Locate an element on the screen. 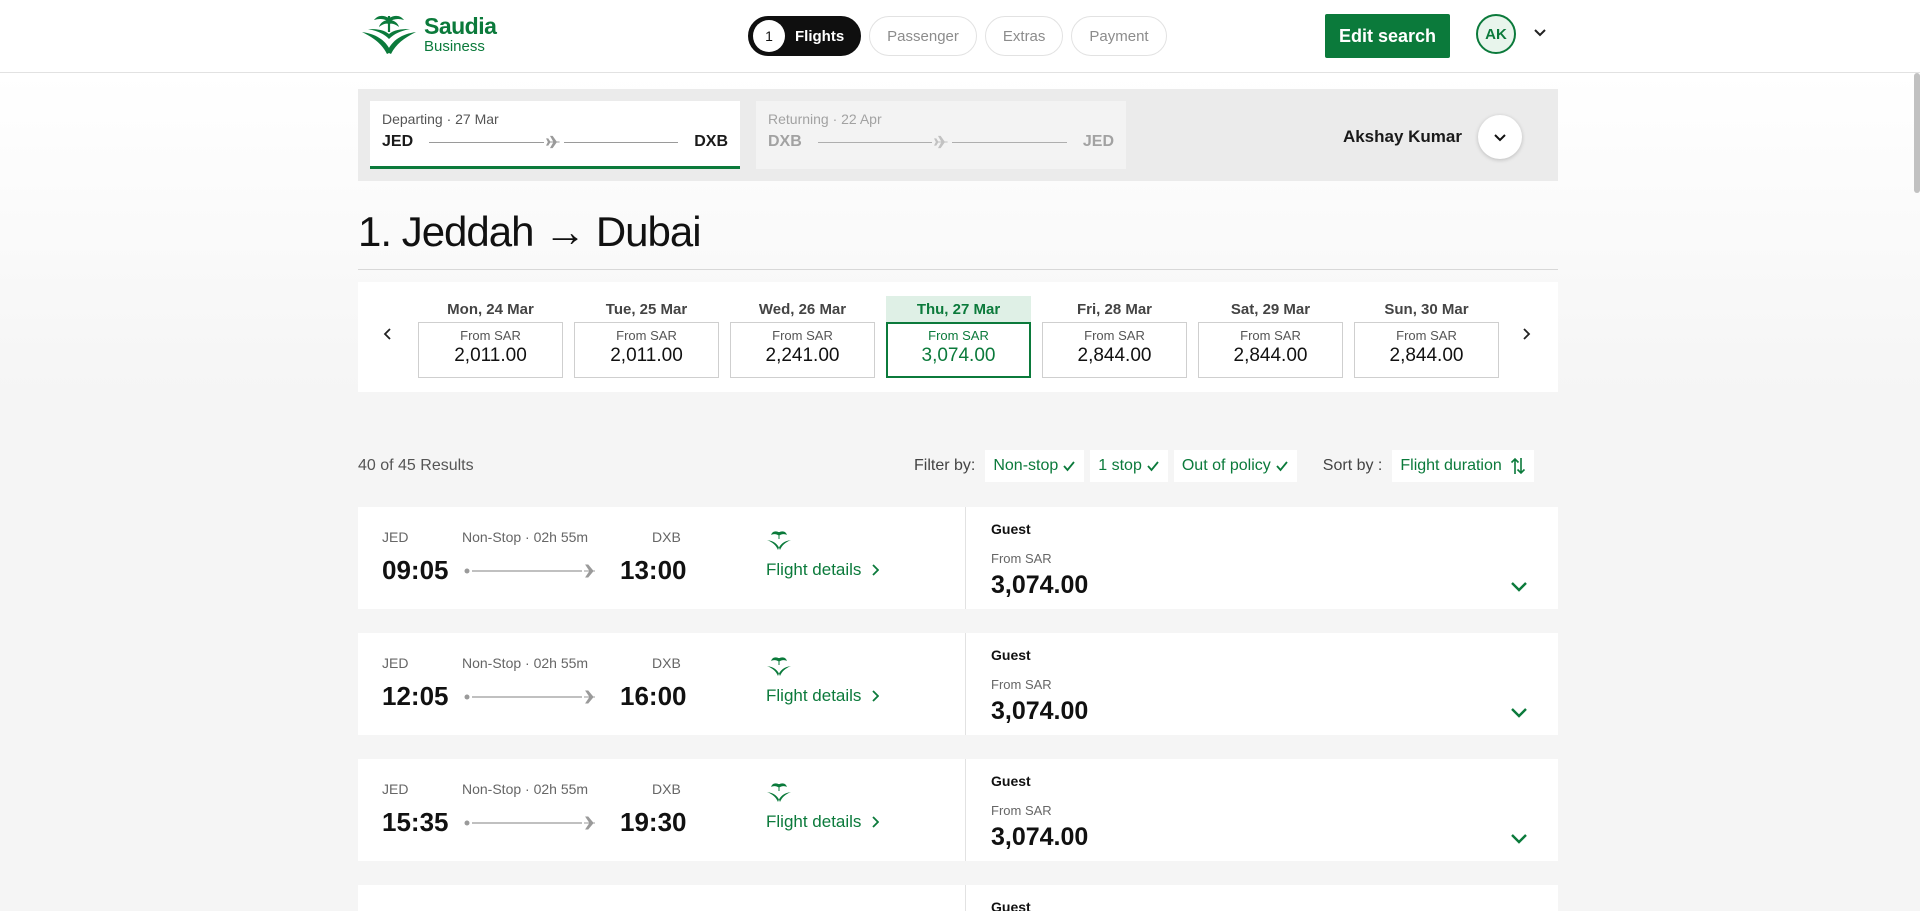  page-title: 1. Jeddah → Dubai is located at coordinates (530, 231).